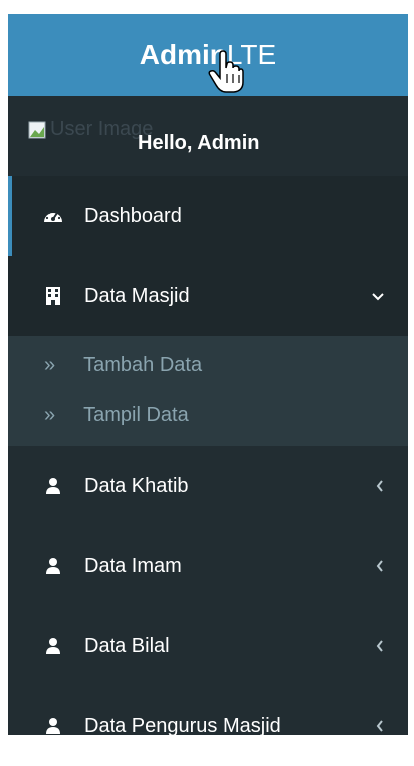  I want to click on sidebar-item-data-pengurus-masjid: Data Pengurus Masjid, so click(208, 726).